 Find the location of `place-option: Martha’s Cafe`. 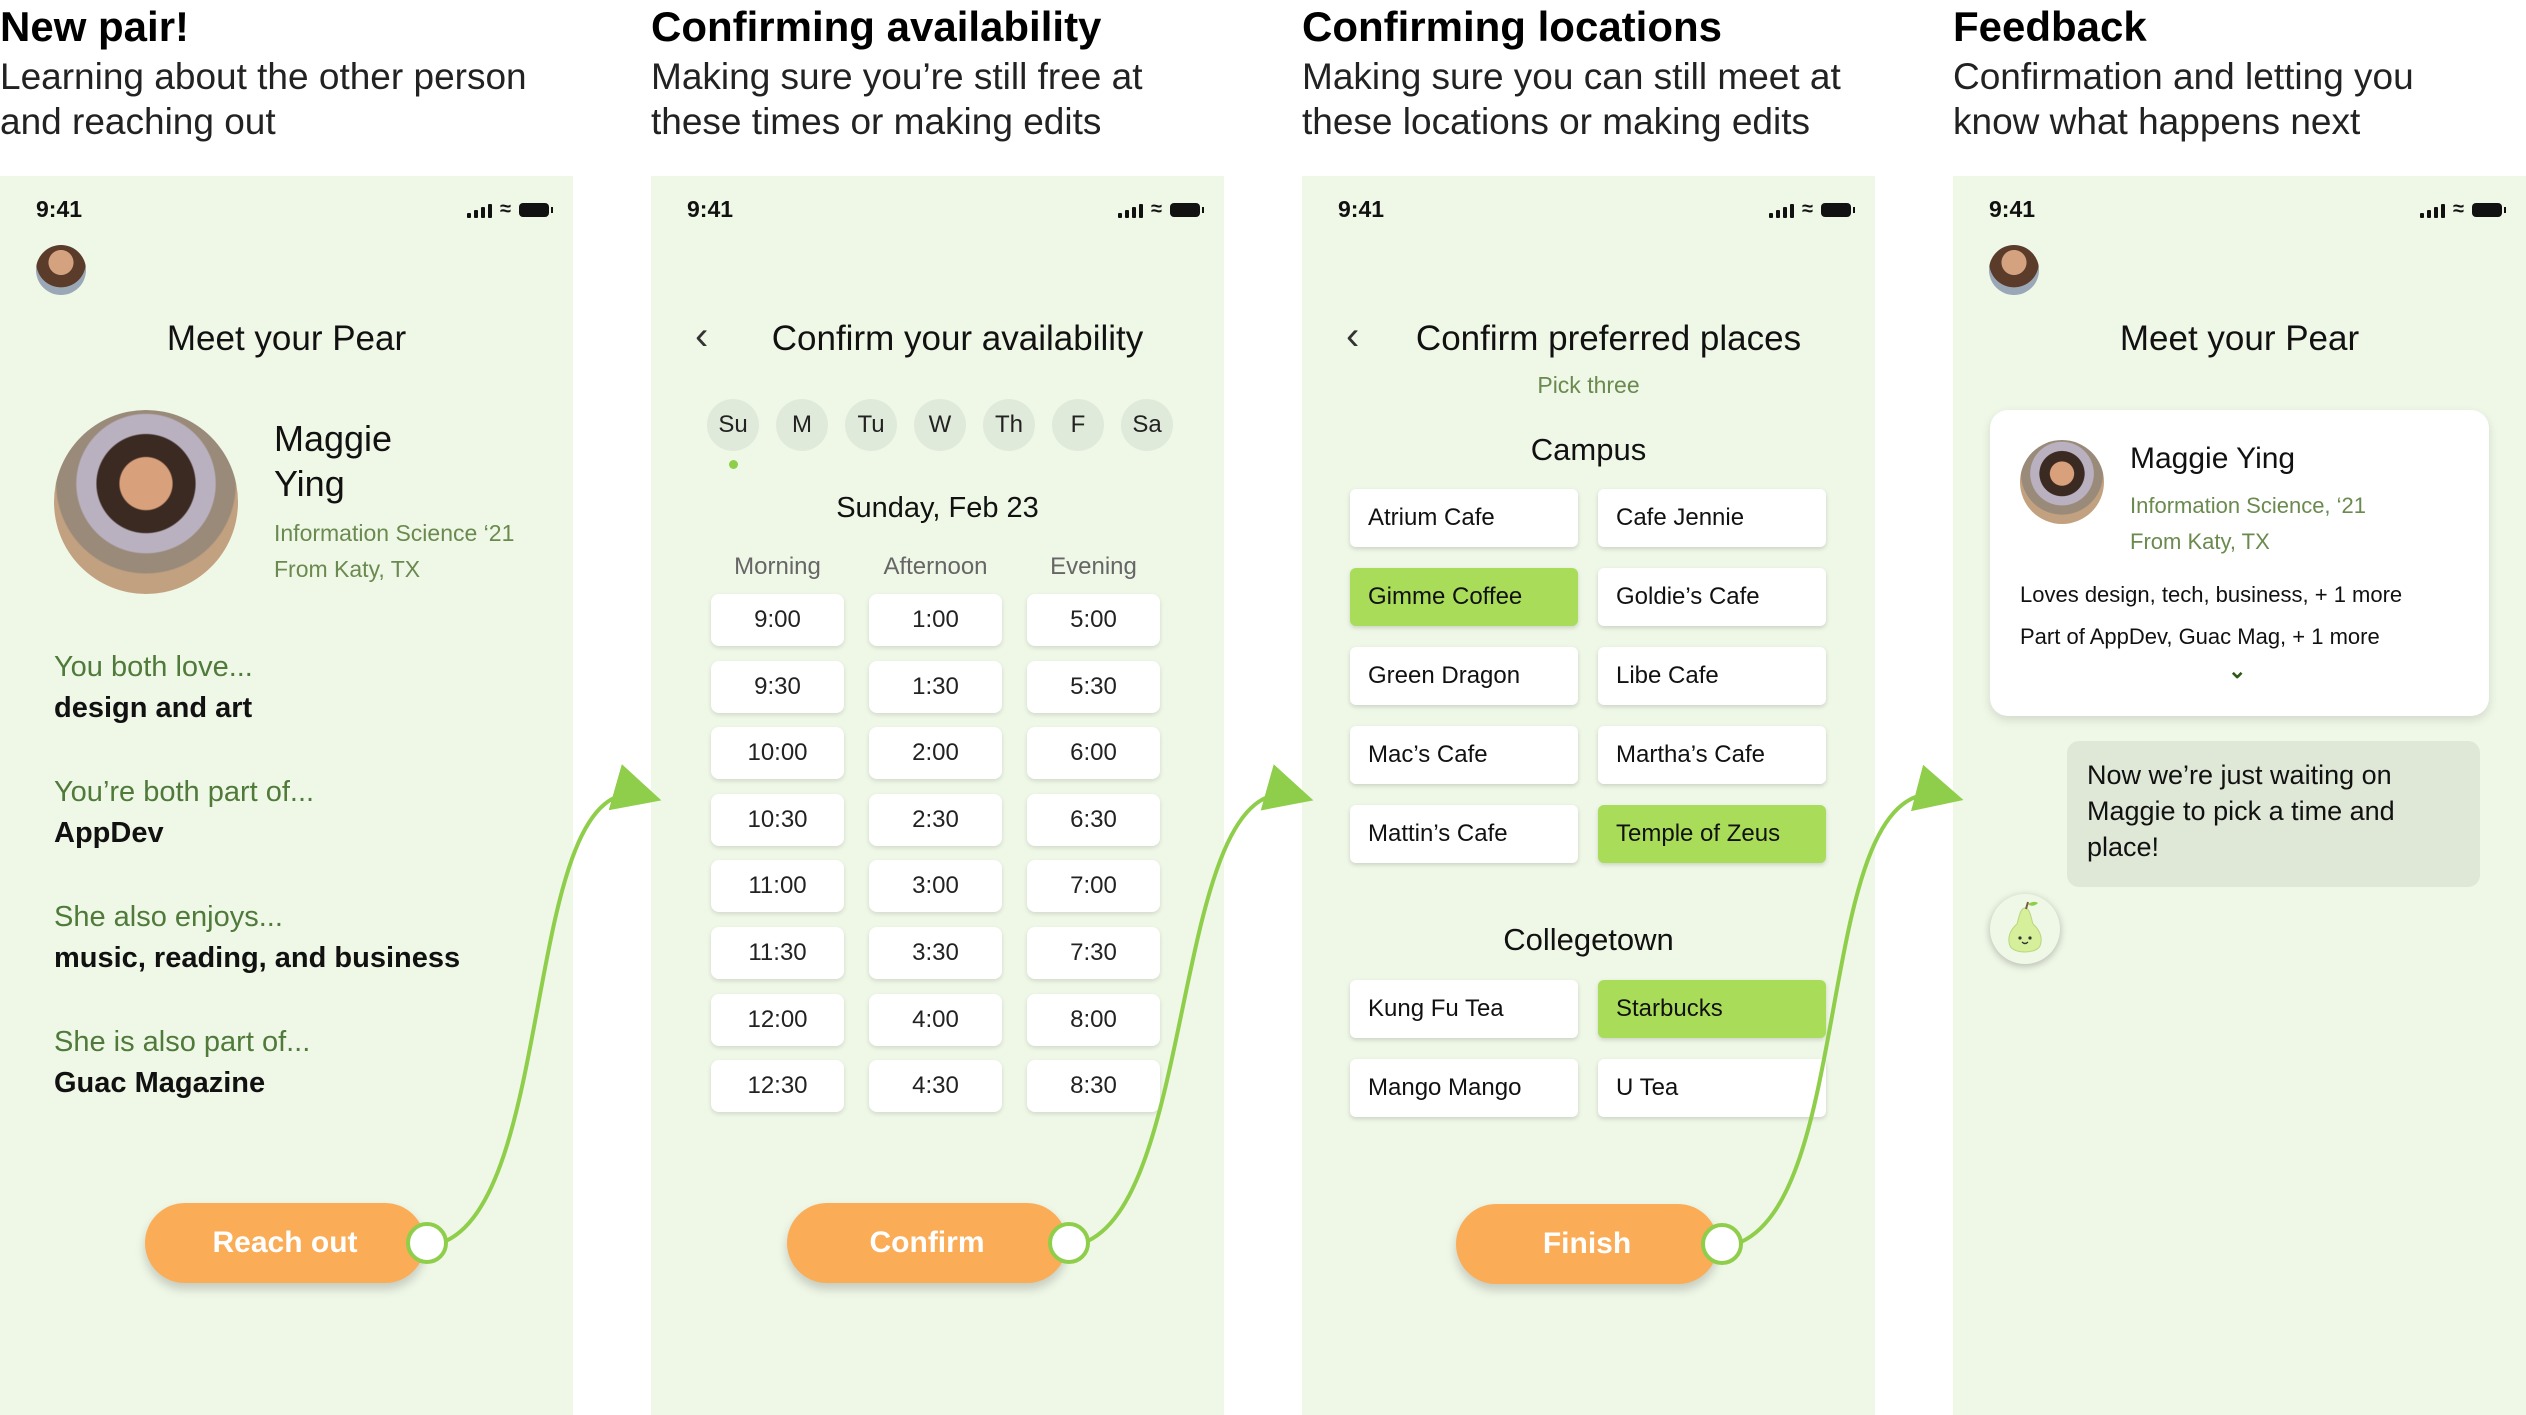

place-option: Martha’s Cafe is located at coordinates (1712, 755).